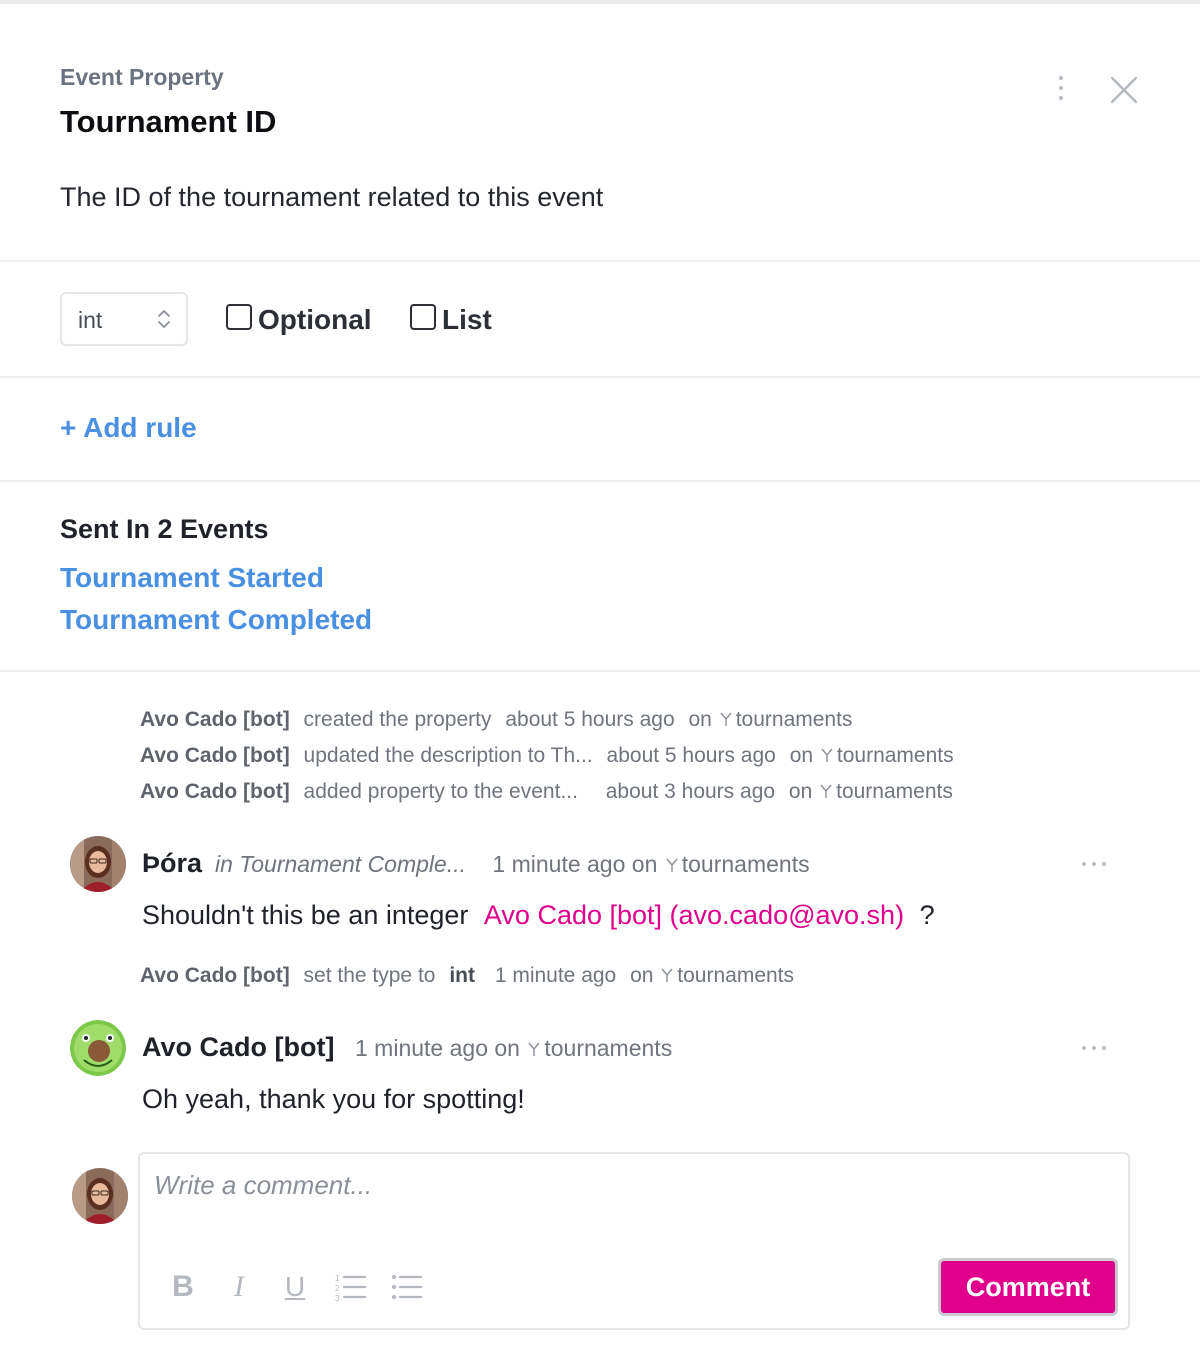  What do you see at coordinates (239, 317) in the screenshot?
I see `optional-checkbox-box` at bounding box center [239, 317].